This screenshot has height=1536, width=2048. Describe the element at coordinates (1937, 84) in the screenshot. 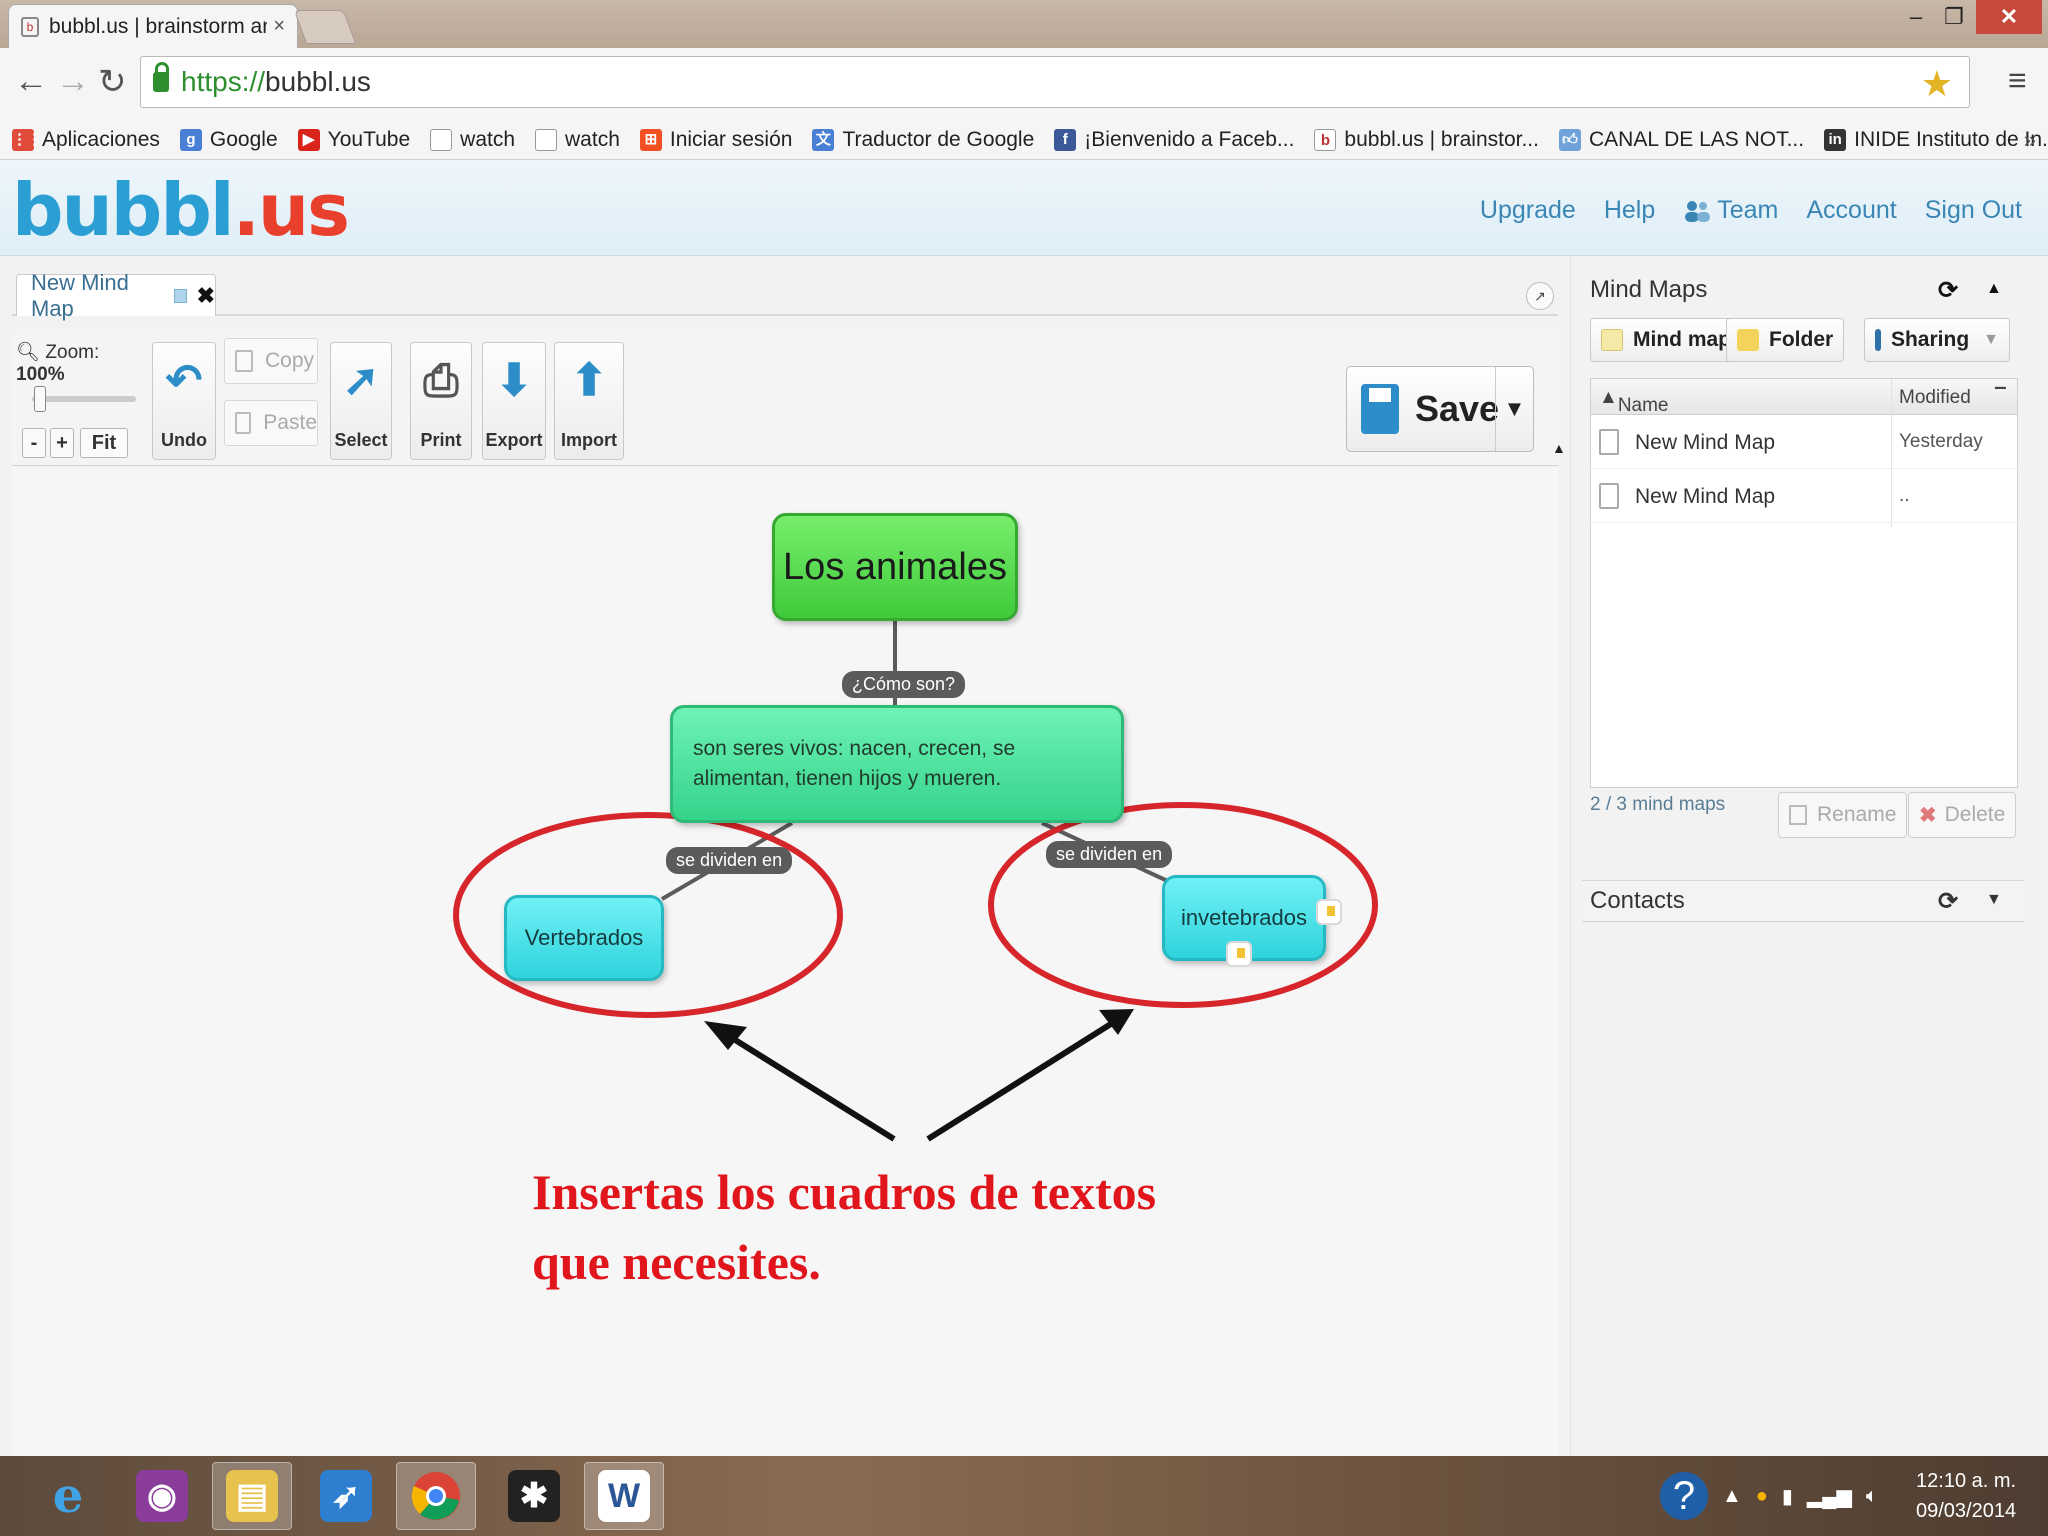

I see `bookmark-star-icon: ★` at that location.